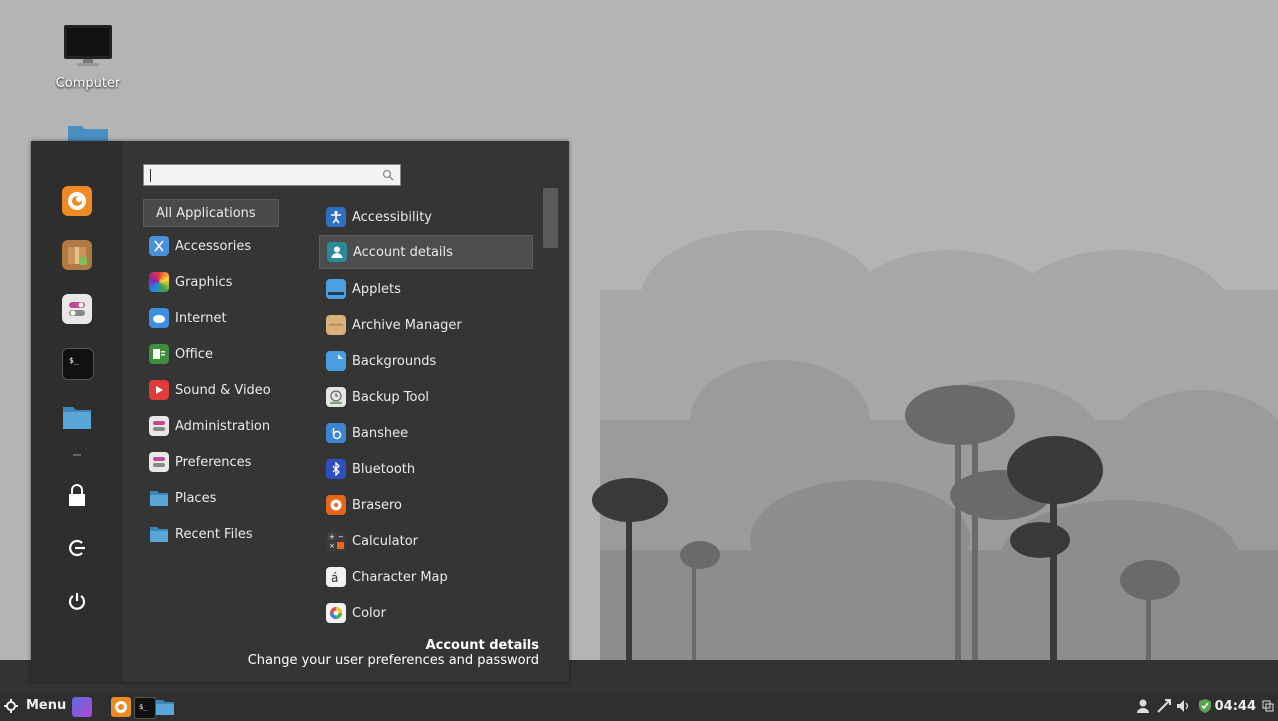  I want to click on shutdown-button, so click(77, 601).